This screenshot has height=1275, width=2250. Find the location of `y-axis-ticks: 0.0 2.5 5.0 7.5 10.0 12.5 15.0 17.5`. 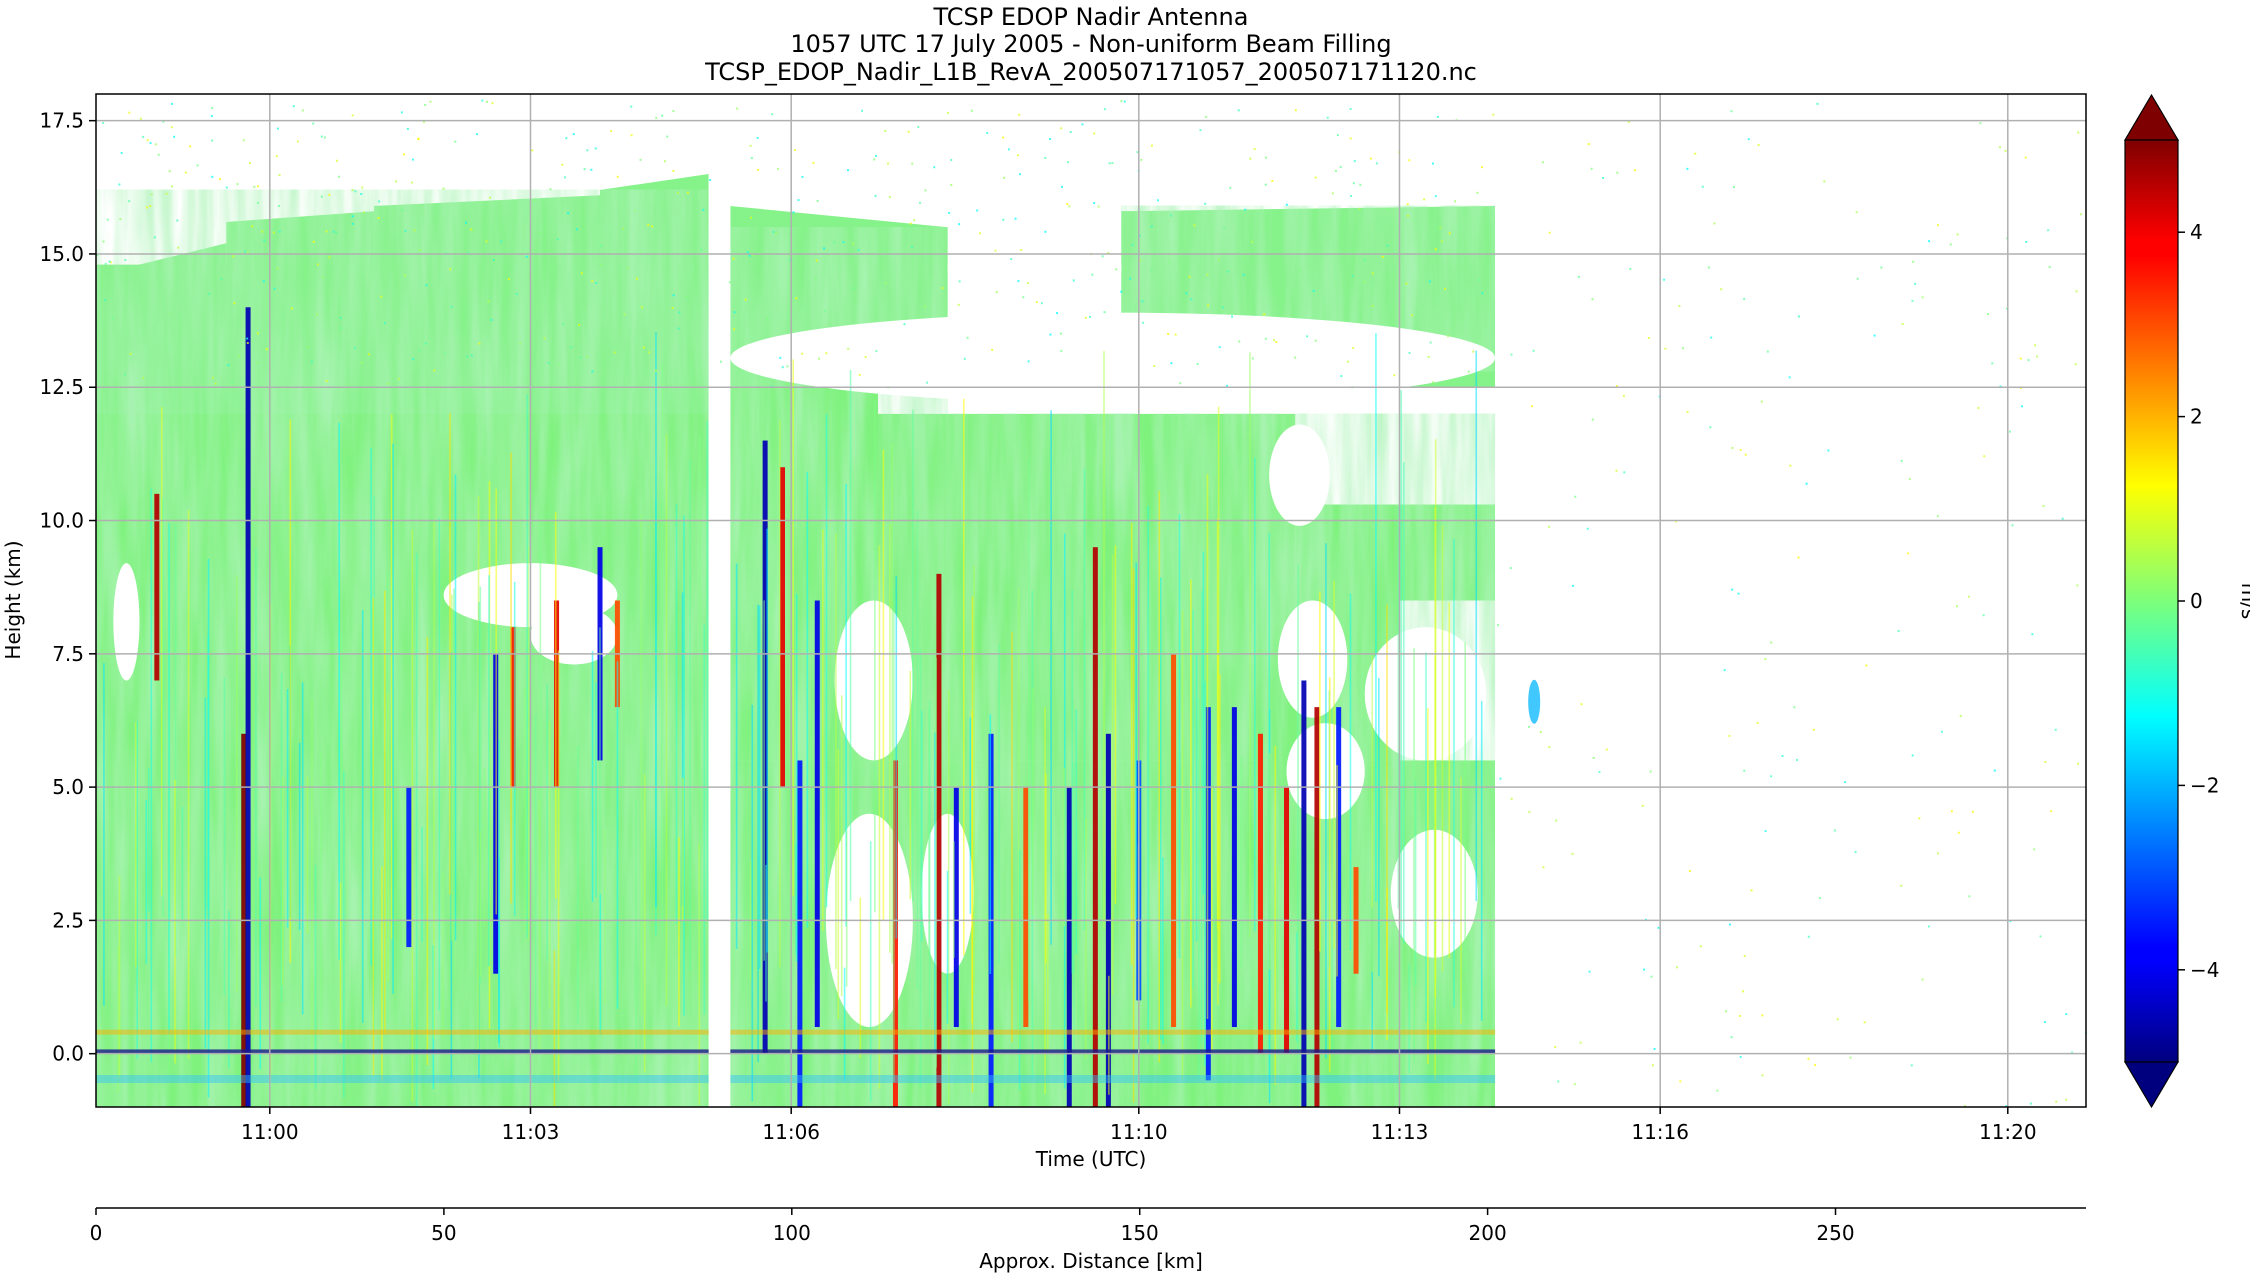

y-axis-ticks: 0.0 2.5 5.0 7.5 10.0 12.5 15.0 17.5 is located at coordinates (67, 587).